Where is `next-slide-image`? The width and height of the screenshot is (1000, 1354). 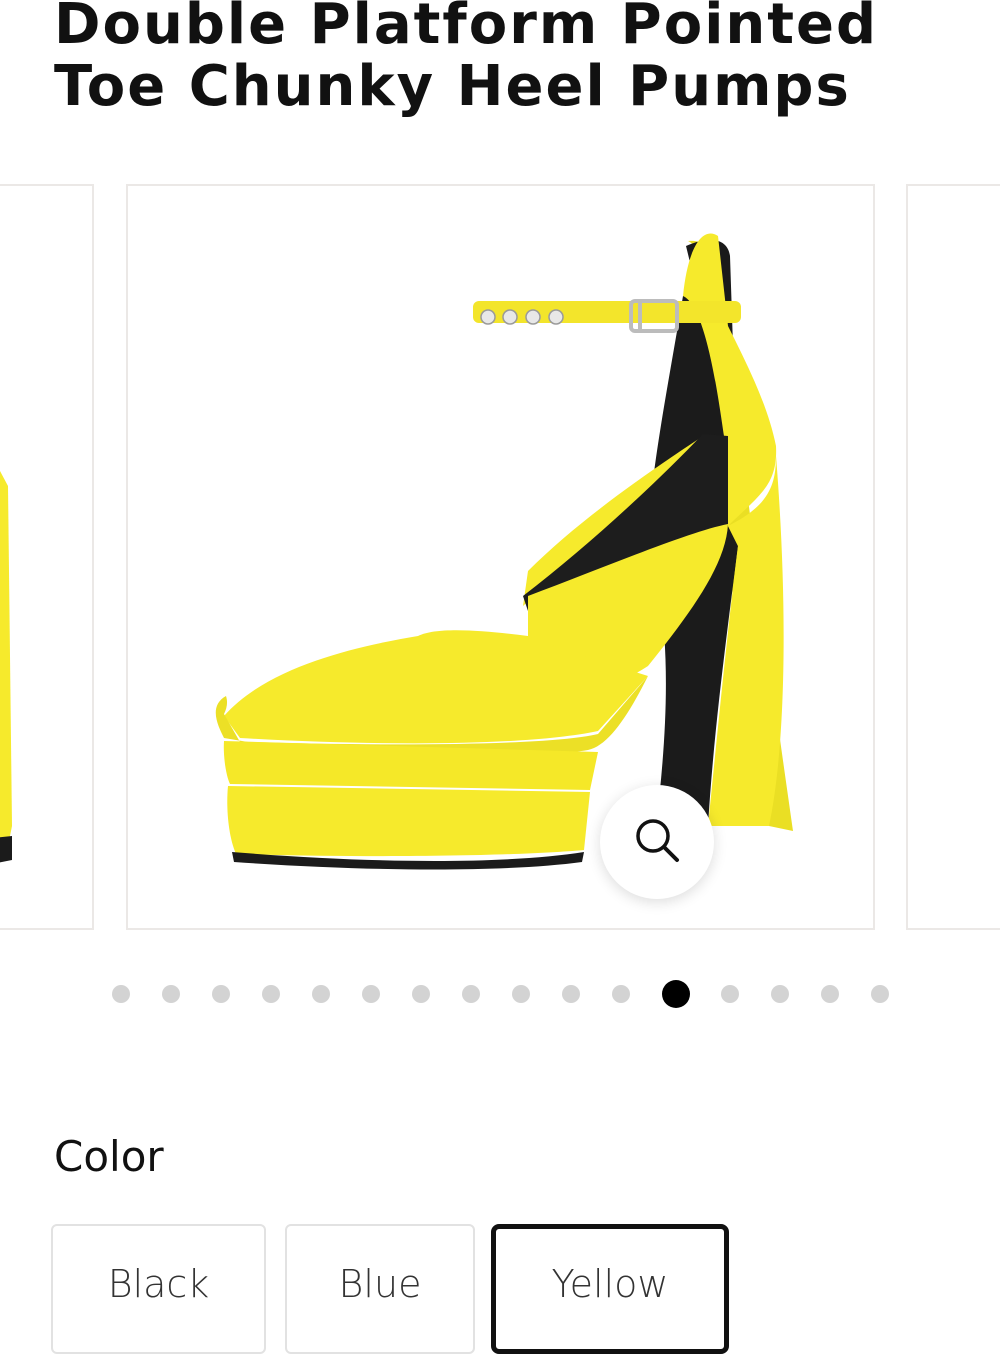
next-slide-image is located at coordinates (953, 557).